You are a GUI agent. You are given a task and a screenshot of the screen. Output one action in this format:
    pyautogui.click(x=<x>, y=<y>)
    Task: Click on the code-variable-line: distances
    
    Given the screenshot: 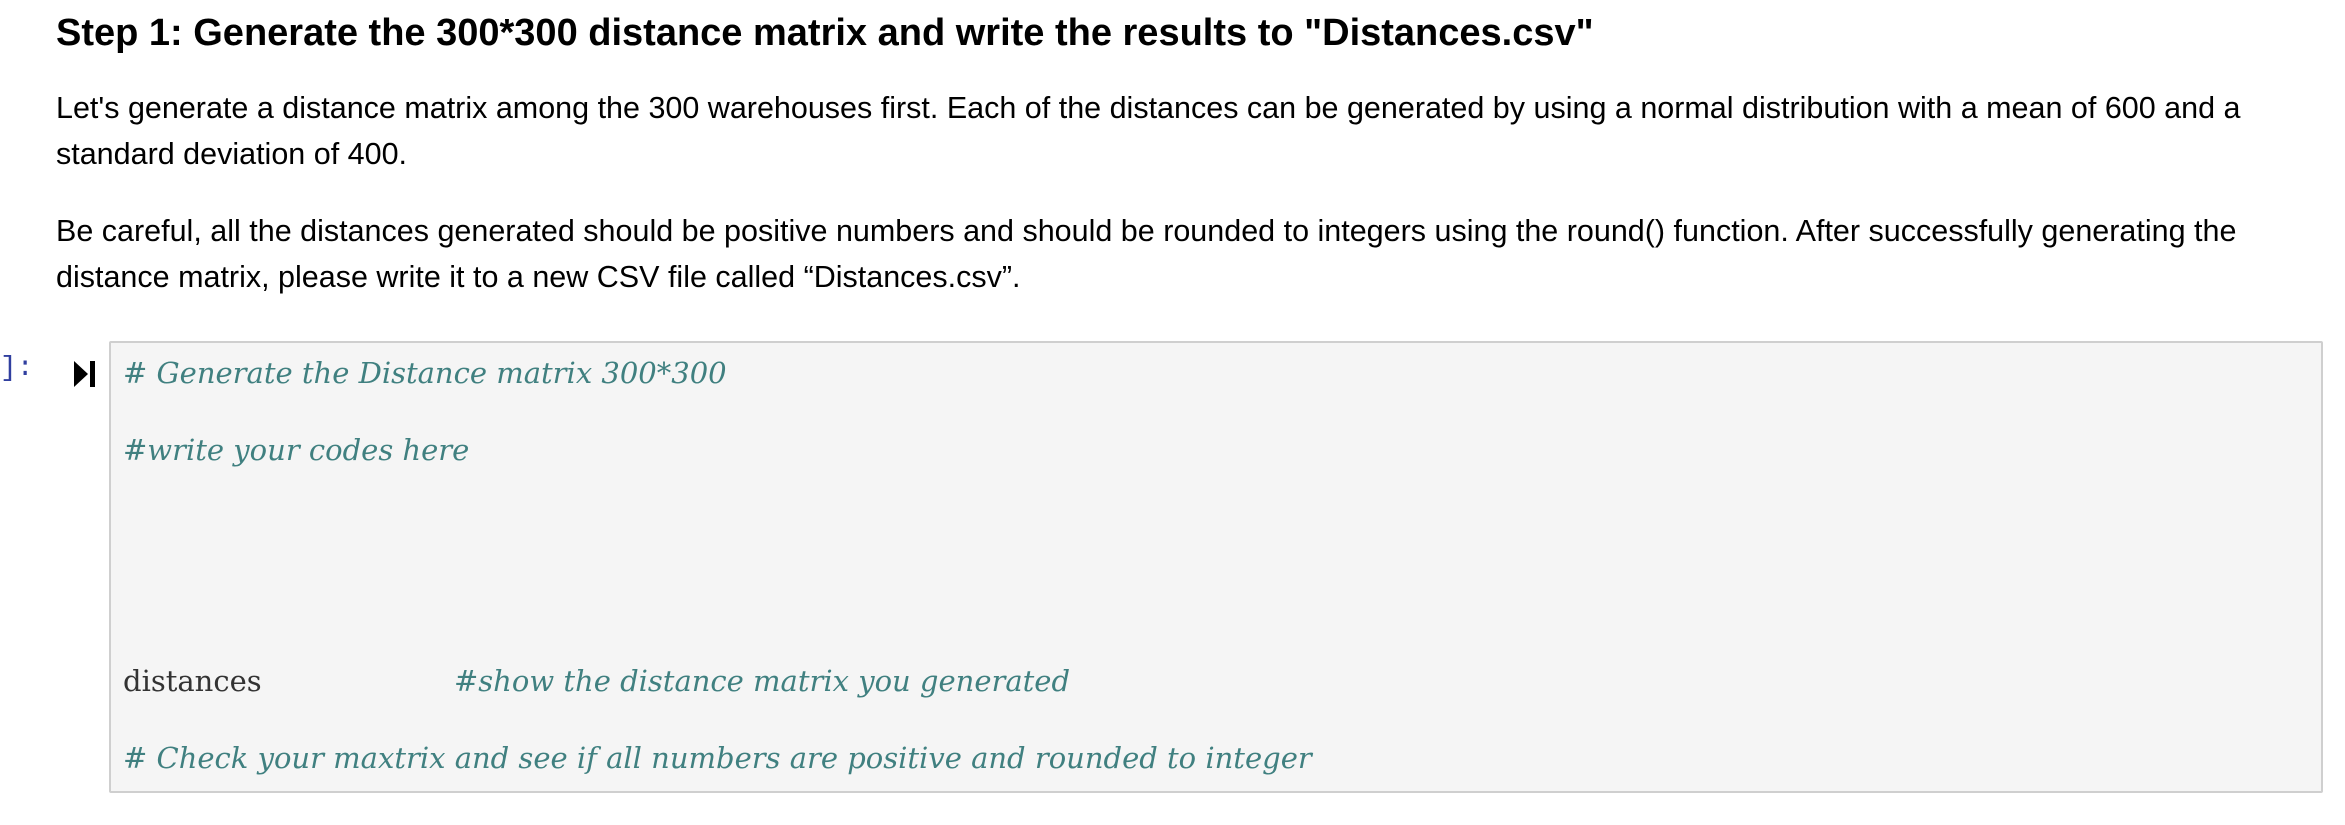 What is the action you would take?
    pyautogui.click(x=192, y=681)
    